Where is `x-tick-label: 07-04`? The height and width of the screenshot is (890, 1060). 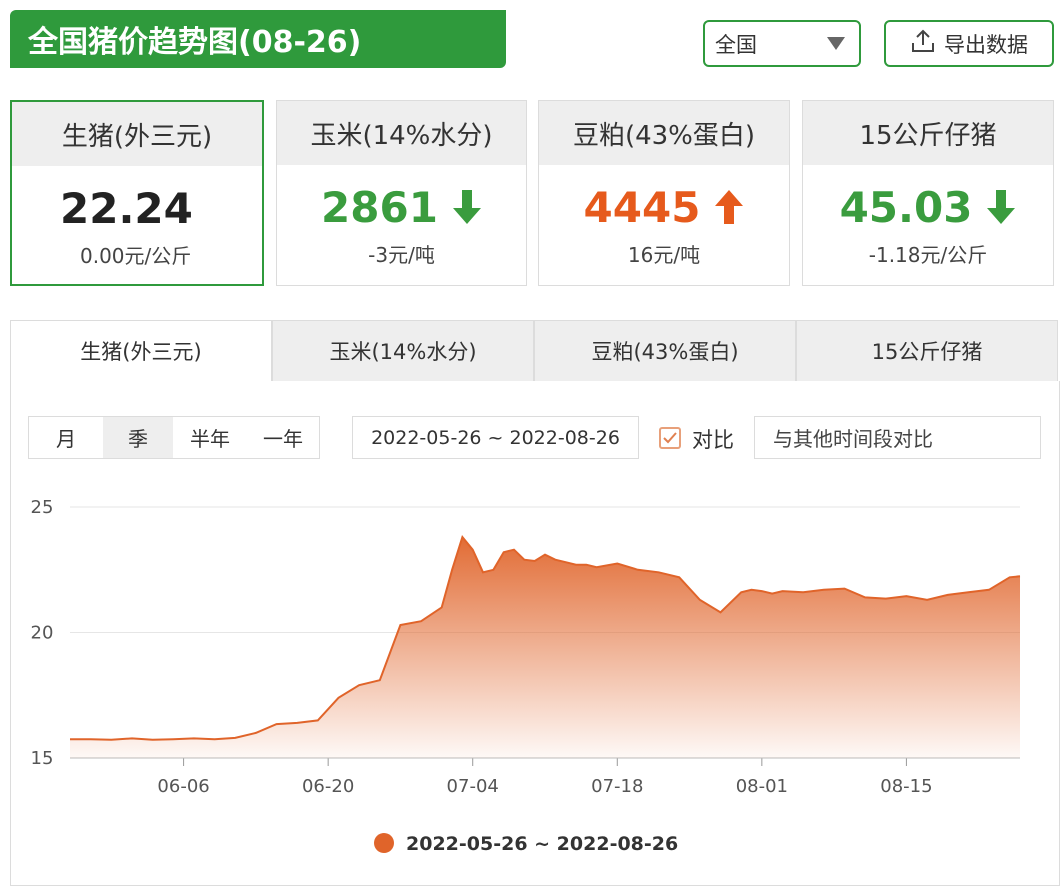
x-tick-label: 07-04 is located at coordinates (473, 786).